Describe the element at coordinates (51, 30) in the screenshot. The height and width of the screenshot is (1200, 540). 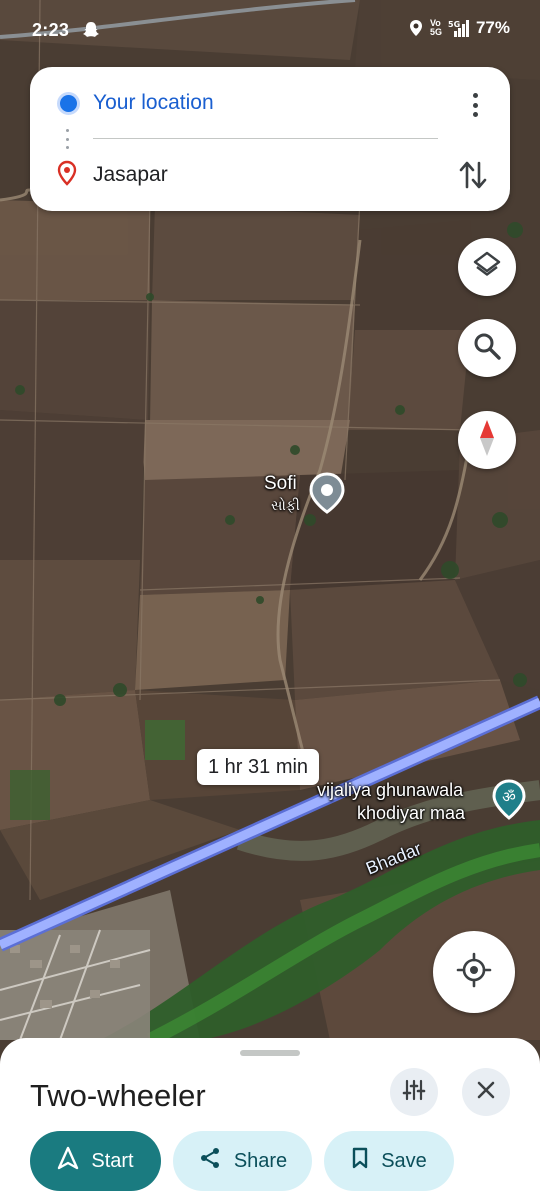
I see `status-time: 2:23` at that location.